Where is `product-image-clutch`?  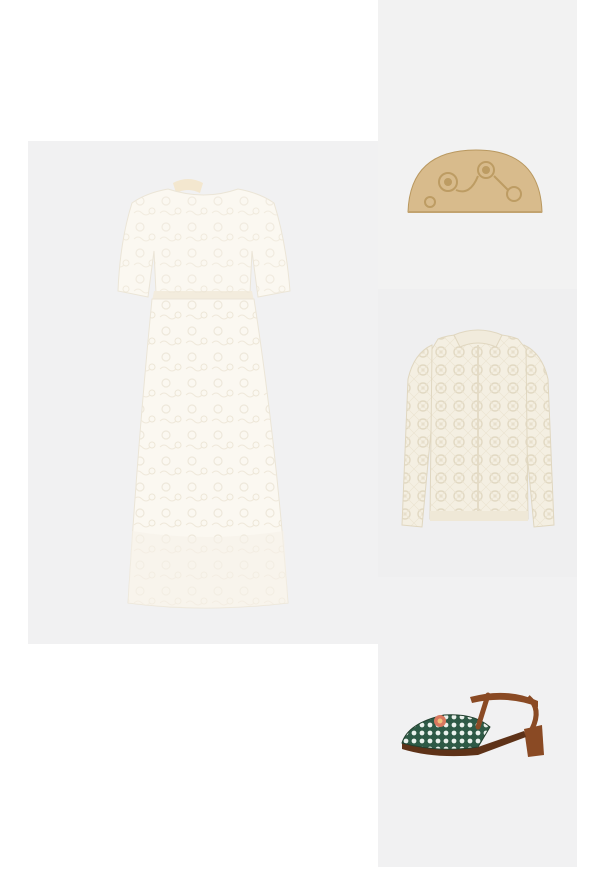 product-image-clutch is located at coordinates (477, 144).